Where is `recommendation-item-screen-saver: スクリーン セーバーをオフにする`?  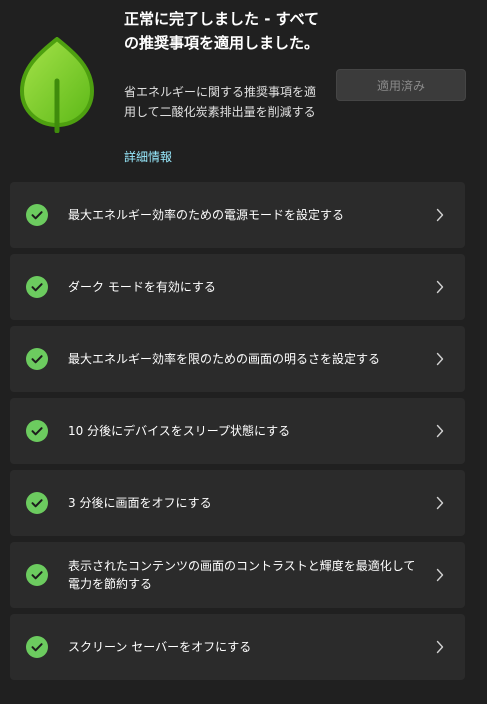
recommendation-item-screen-saver: スクリーン セーバーをオフにする is located at coordinates (237, 647).